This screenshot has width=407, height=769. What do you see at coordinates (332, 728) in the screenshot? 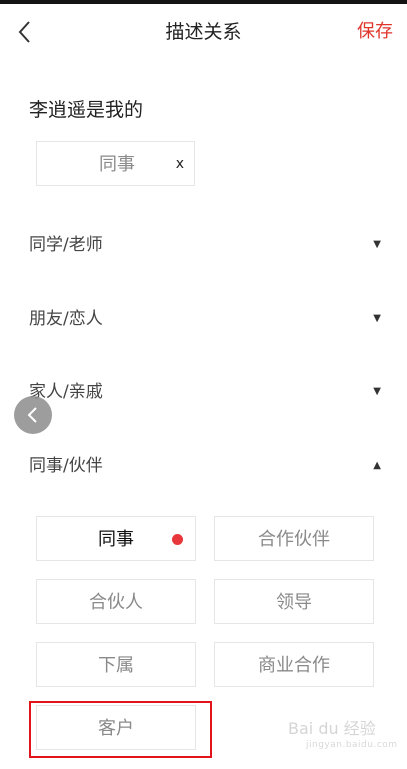
I see `watermark: Bai du 经验` at bounding box center [332, 728].